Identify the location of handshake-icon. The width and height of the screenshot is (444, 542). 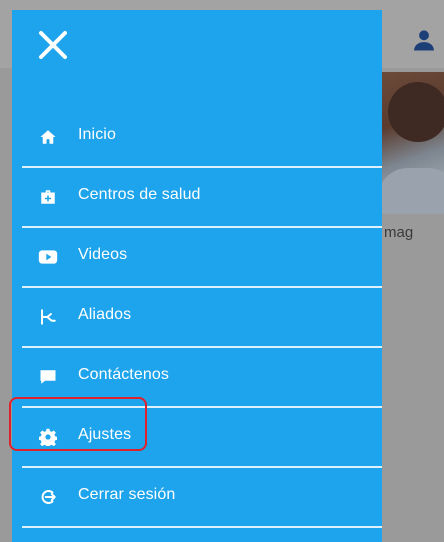
(48, 317).